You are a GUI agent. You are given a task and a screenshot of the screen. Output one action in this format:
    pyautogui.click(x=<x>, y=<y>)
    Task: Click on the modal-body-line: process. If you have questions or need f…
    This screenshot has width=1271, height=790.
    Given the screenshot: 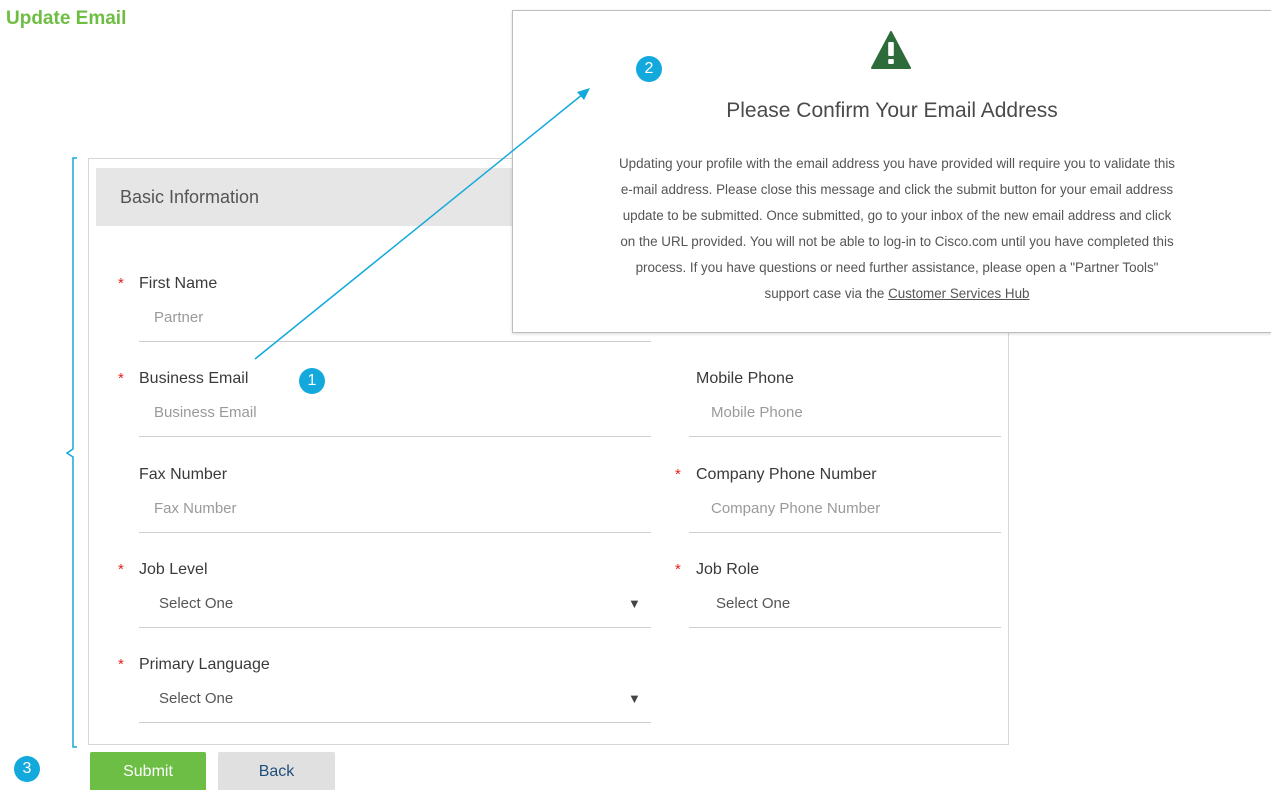 What is the action you would take?
    pyautogui.click(x=897, y=267)
    